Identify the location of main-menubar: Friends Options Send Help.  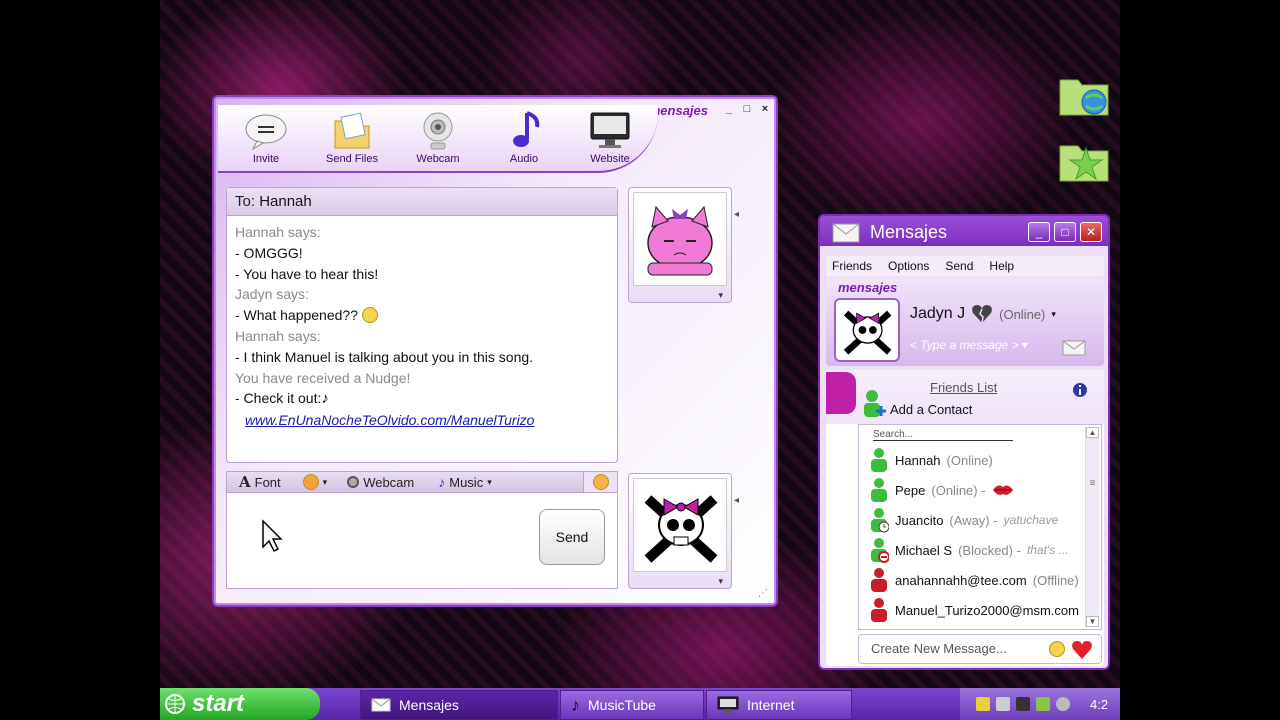
(965, 266).